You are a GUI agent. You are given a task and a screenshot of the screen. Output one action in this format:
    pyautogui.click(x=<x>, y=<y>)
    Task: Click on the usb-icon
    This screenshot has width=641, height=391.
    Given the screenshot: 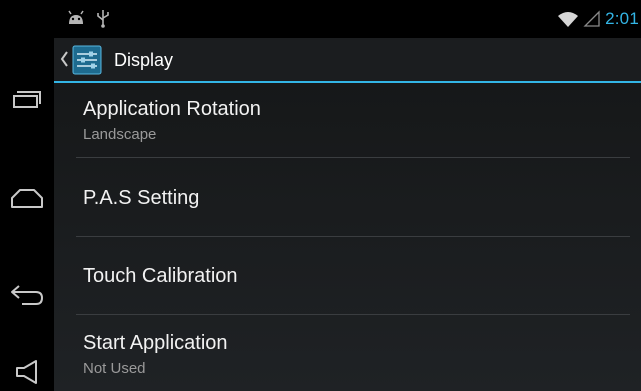 What is the action you would take?
    pyautogui.click(x=103, y=19)
    